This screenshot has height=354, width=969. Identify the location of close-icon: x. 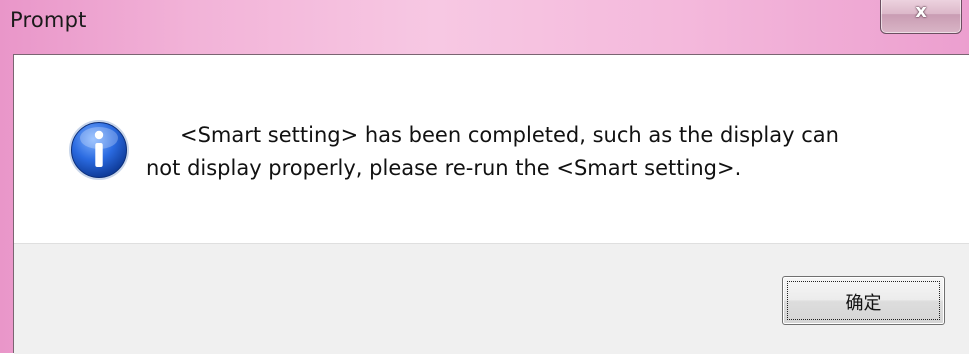
(921, 11).